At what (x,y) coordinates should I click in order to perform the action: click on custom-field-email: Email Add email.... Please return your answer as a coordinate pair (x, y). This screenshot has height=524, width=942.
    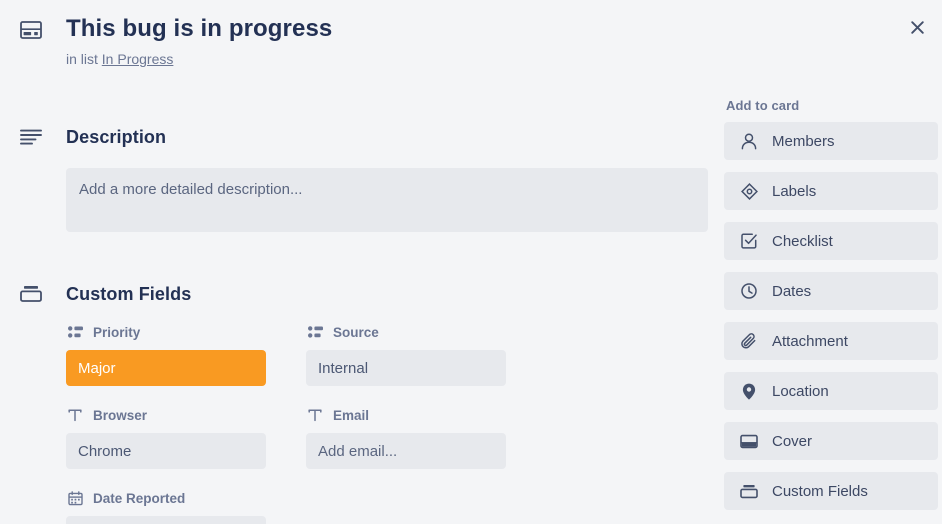
    Looking at the image, I should click on (406, 437).